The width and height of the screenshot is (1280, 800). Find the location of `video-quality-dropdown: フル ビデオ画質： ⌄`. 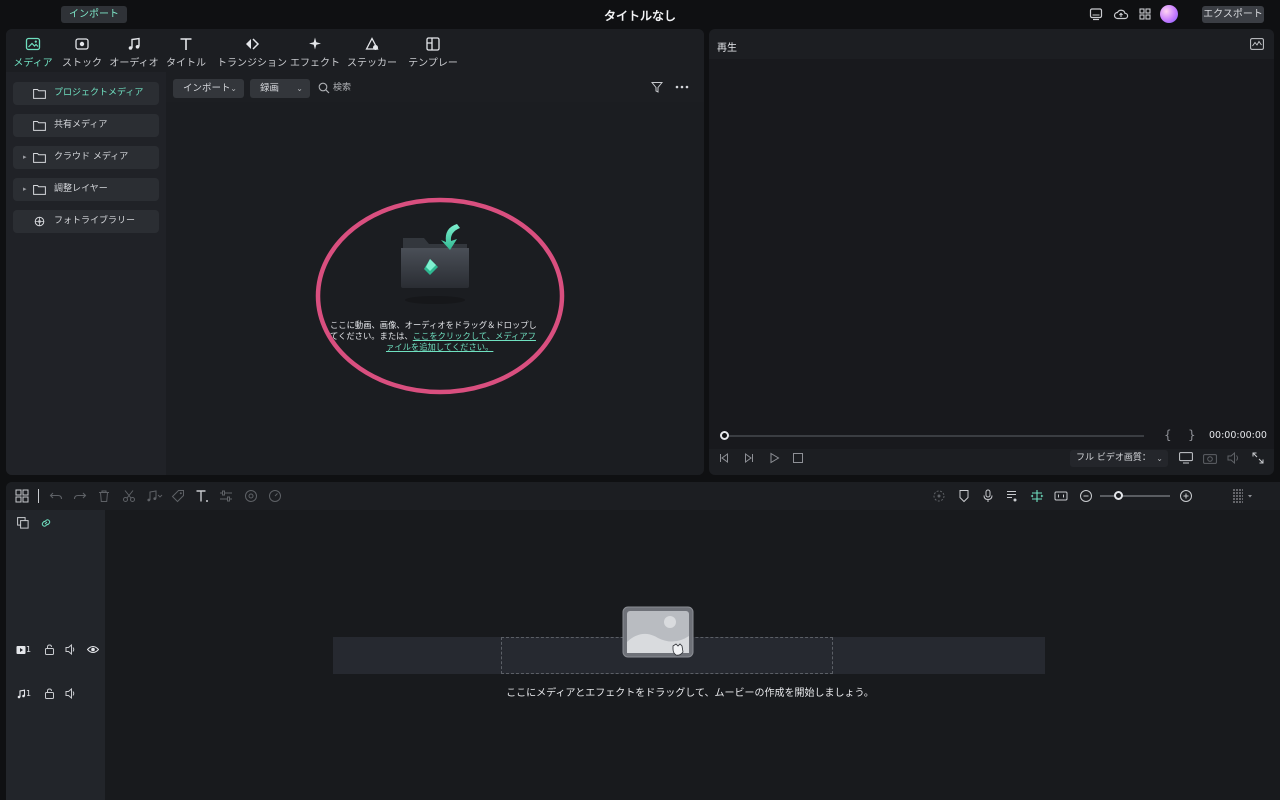

video-quality-dropdown: フル ビデオ画質： ⌄ is located at coordinates (1119, 458).